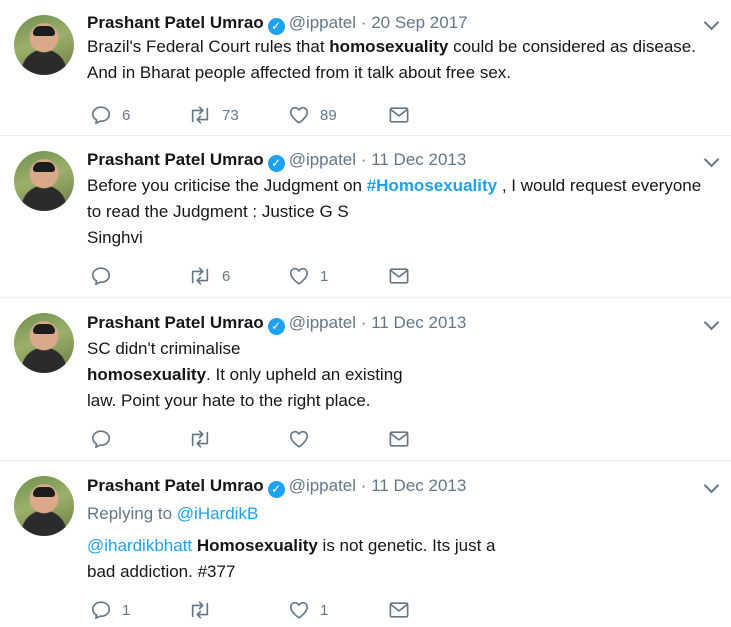 The image size is (731, 627). Describe the element at coordinates (208, 46) in the screenshot. I see `text-segment: Brazil's Federal Court rules that` at that location.